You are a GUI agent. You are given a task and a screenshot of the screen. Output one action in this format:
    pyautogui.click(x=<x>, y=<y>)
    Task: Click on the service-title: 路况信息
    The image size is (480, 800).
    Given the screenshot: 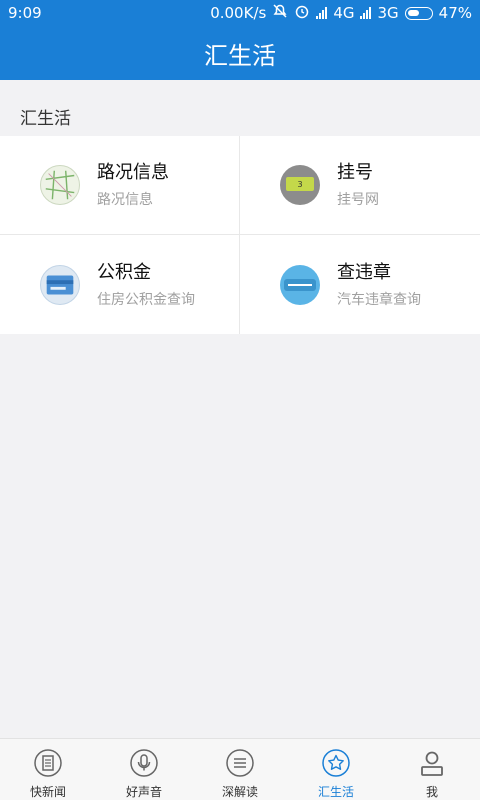 What is the action you would take?
    pyautogui.click(x=133, y=172)
    